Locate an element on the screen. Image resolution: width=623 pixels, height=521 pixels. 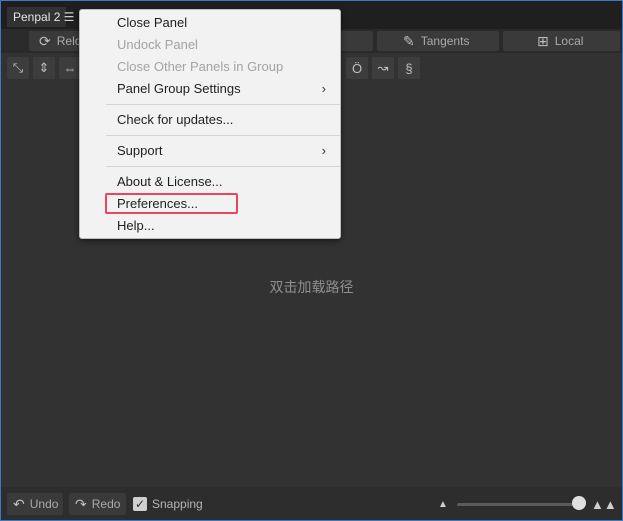
pen-icon: ✎ is located at coordinates (409, 40).